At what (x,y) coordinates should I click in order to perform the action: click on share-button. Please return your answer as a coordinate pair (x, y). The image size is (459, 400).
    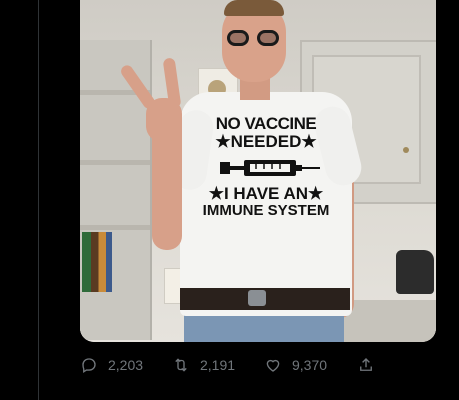
    Looking at the image, I should click on (366, 365).